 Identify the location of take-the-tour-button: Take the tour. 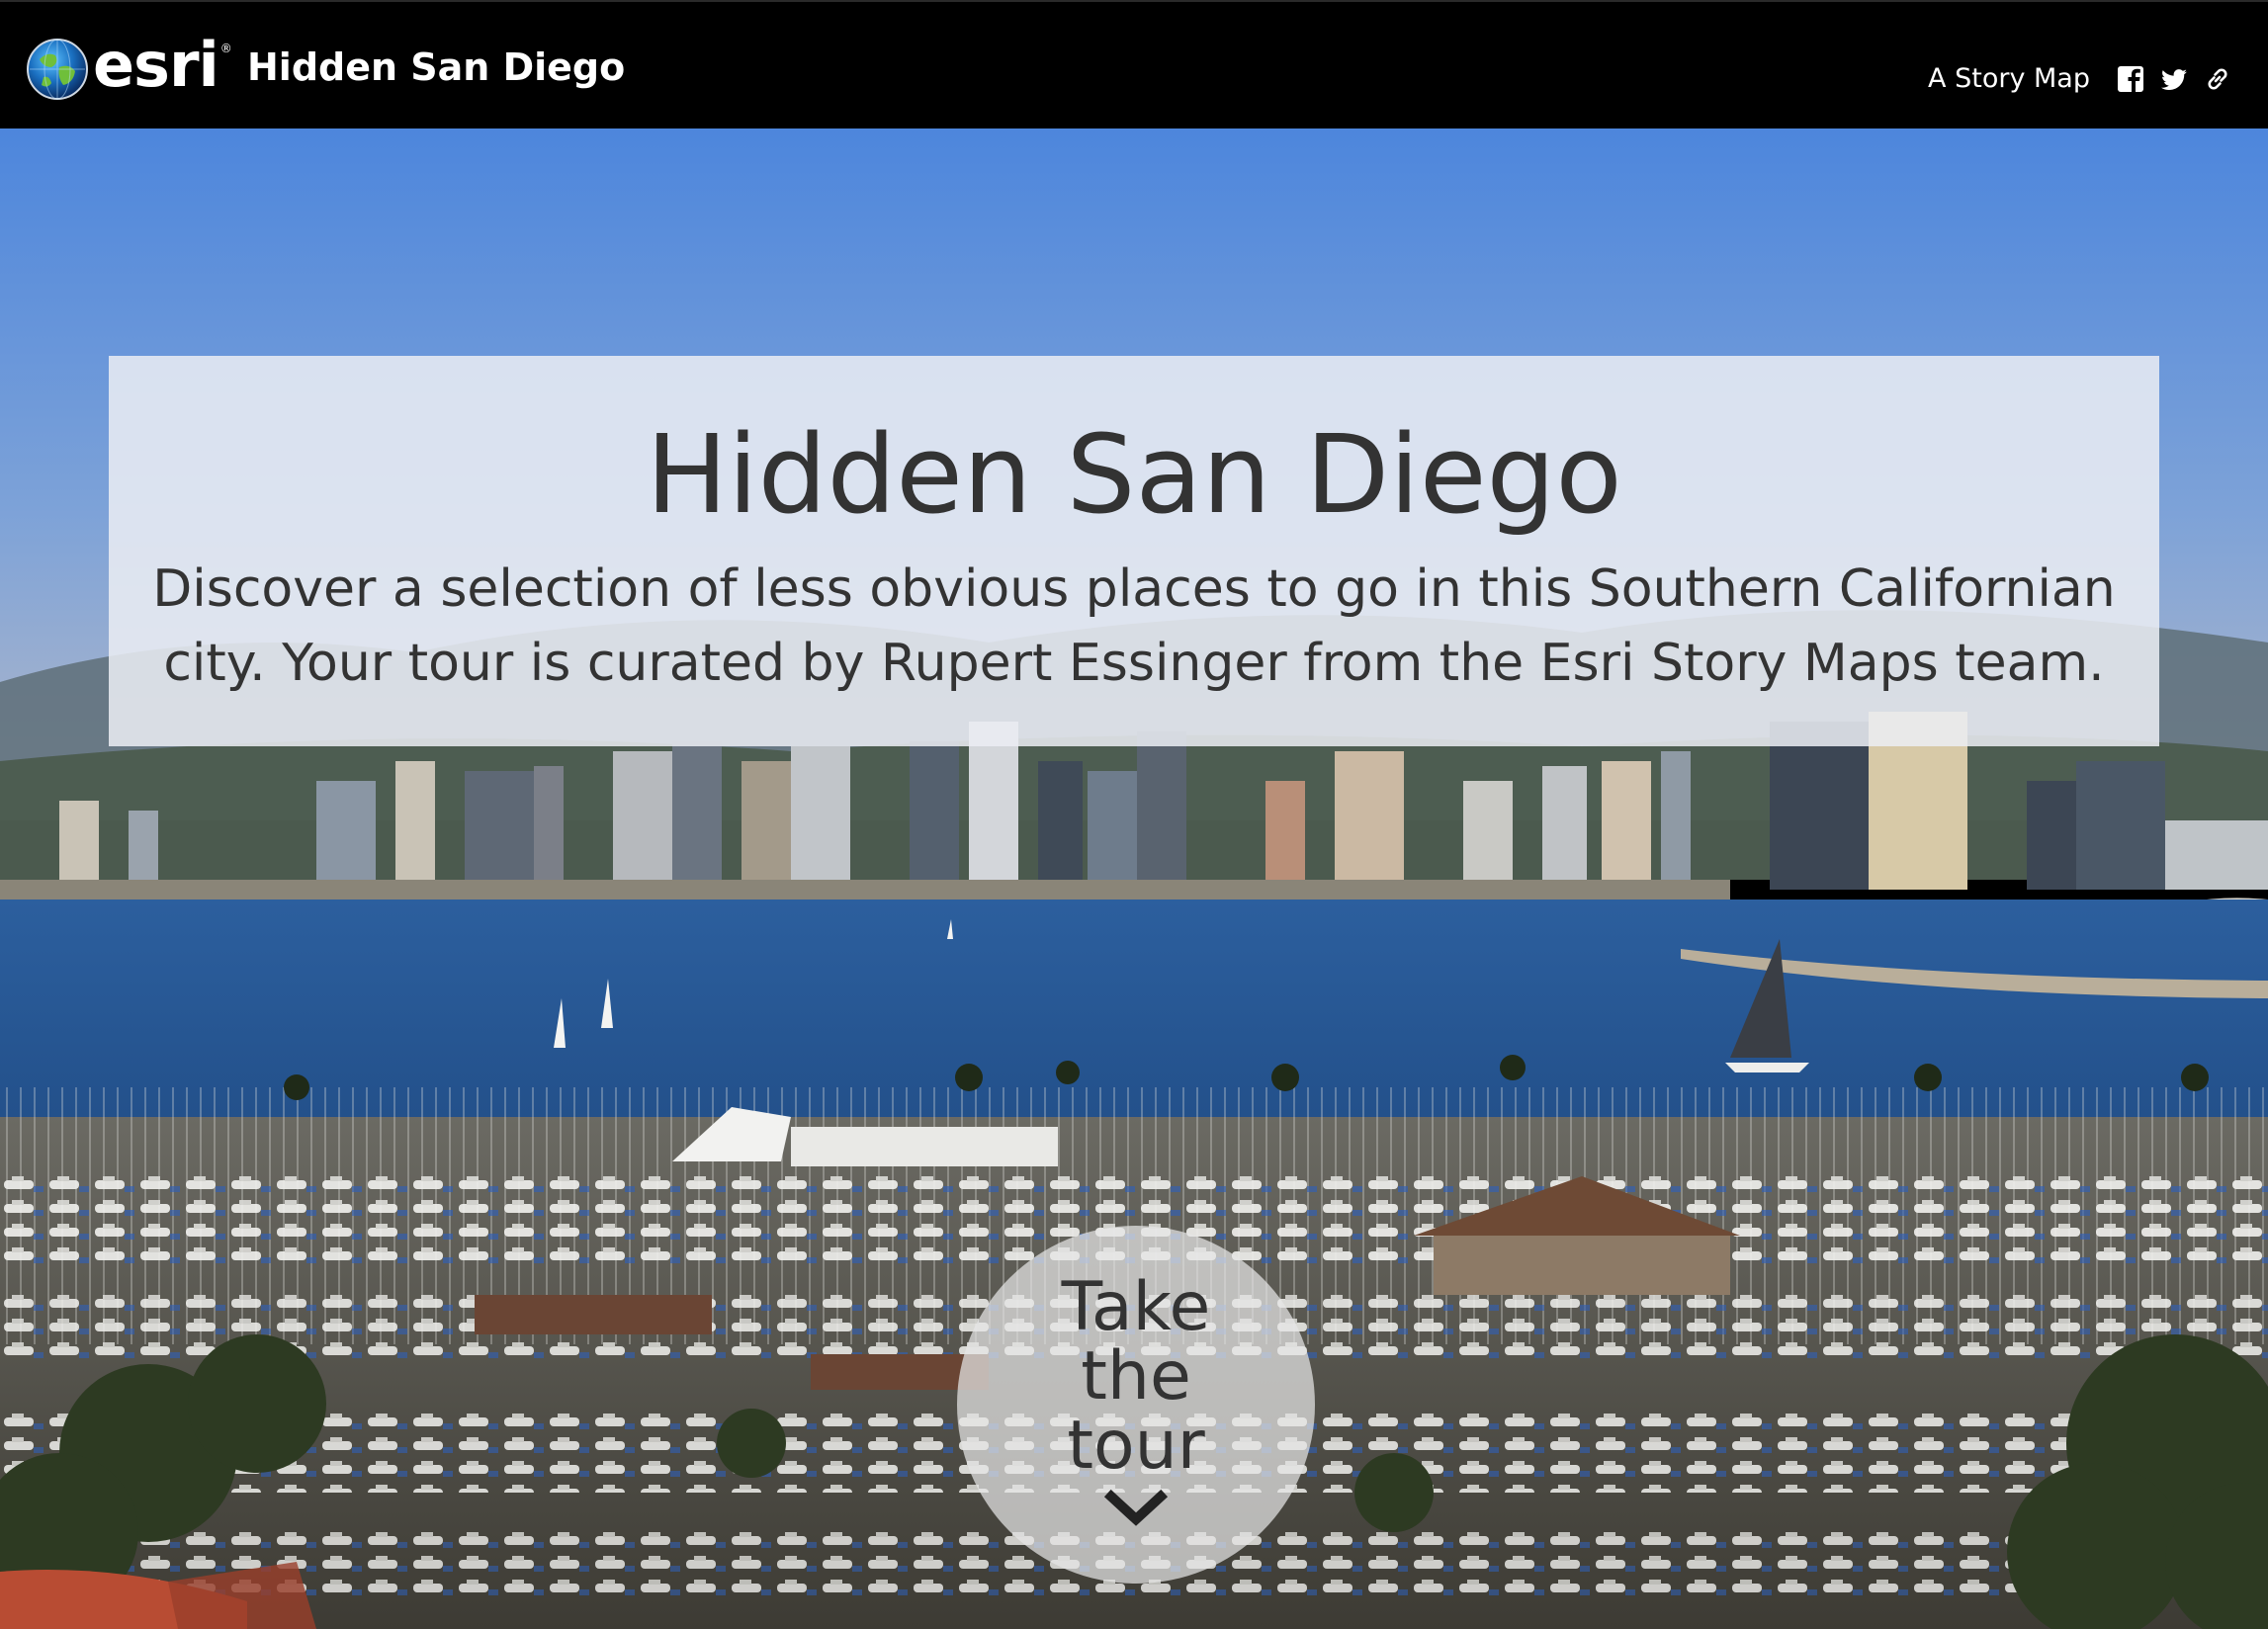
(1136, 1405).